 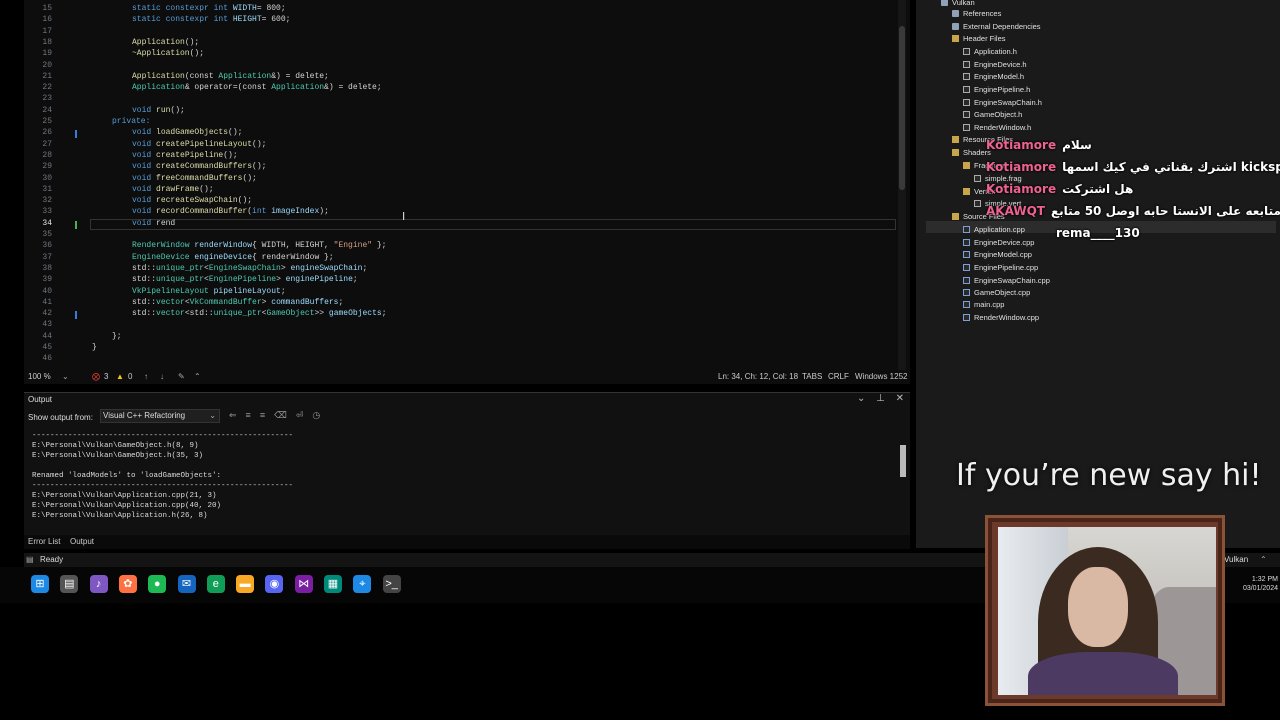 I want to click on code-line: 44};, so click(x=454, y=336).